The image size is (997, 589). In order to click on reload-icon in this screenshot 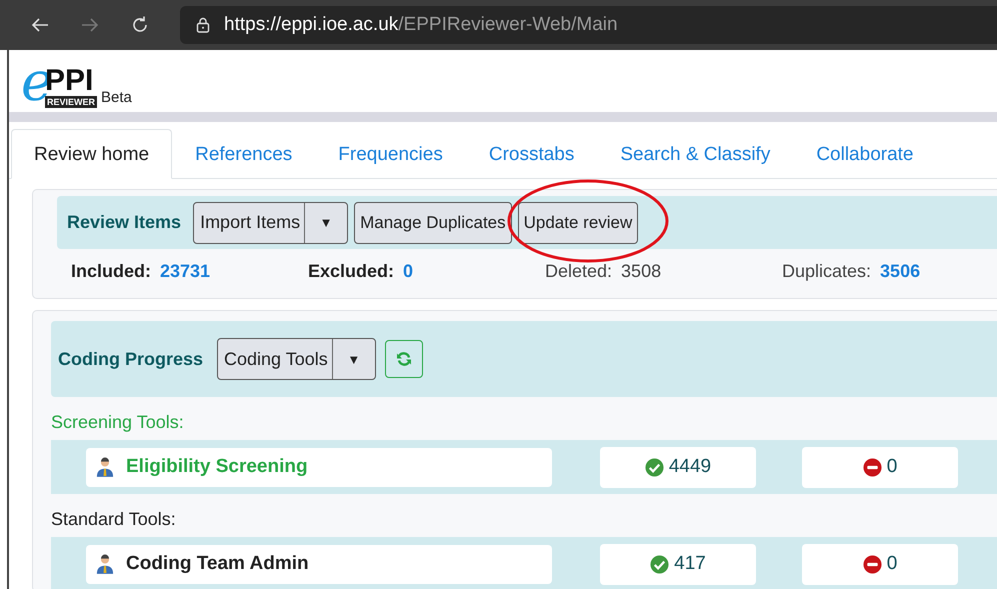, I will do `click(140, 25)`.